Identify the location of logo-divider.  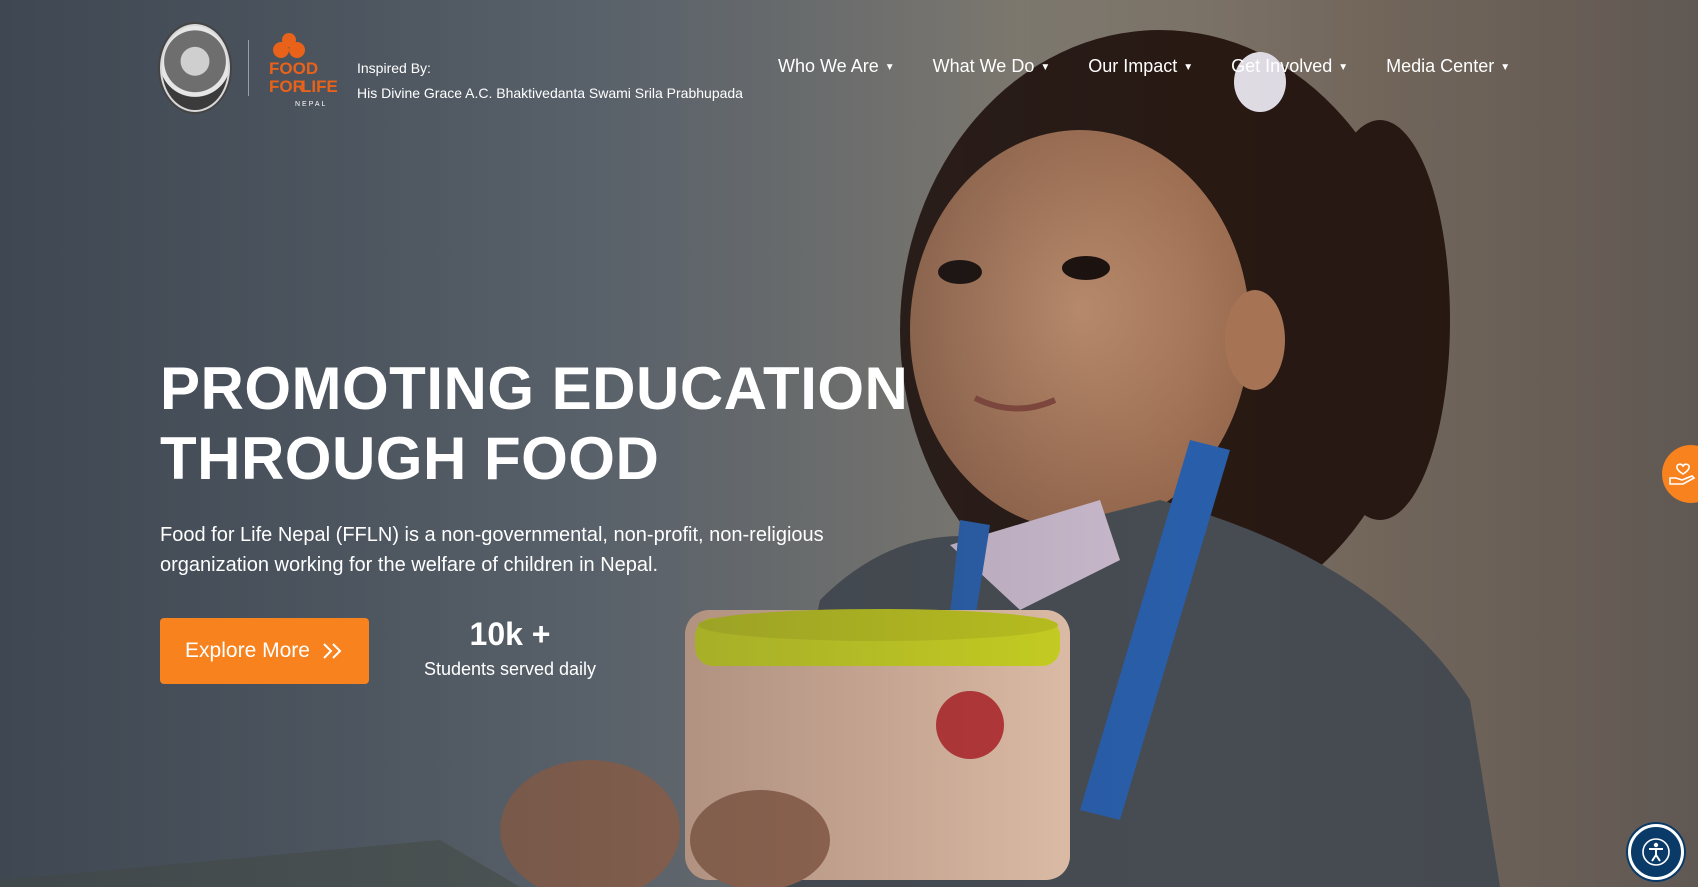
(248, 68).